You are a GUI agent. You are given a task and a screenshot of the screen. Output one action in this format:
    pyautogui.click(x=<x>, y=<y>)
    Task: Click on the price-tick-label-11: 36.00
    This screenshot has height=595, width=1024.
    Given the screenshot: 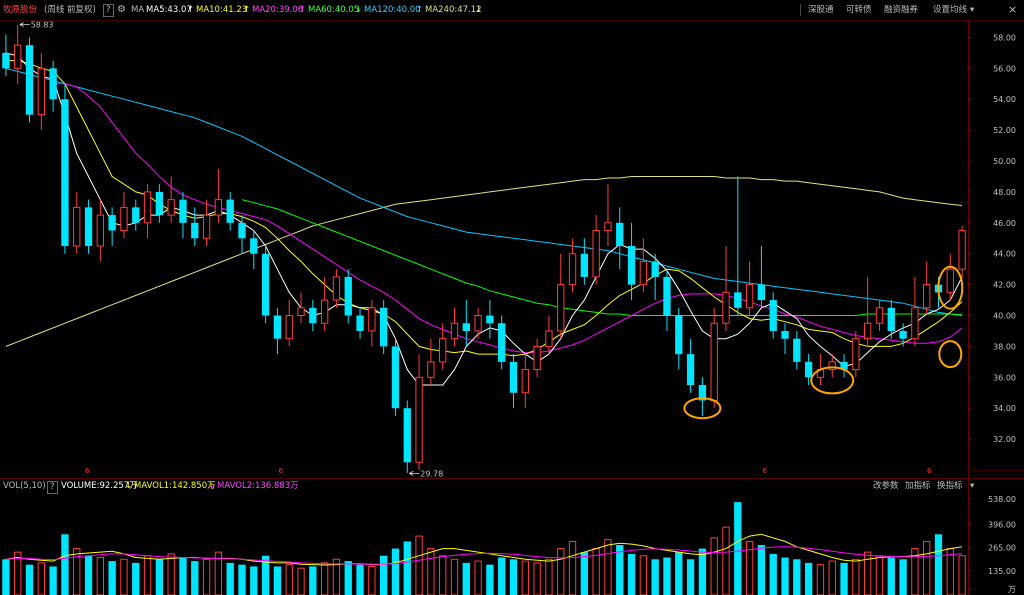 What is the action you would take?
    pyautogui.click(x=1004, y=377)
    